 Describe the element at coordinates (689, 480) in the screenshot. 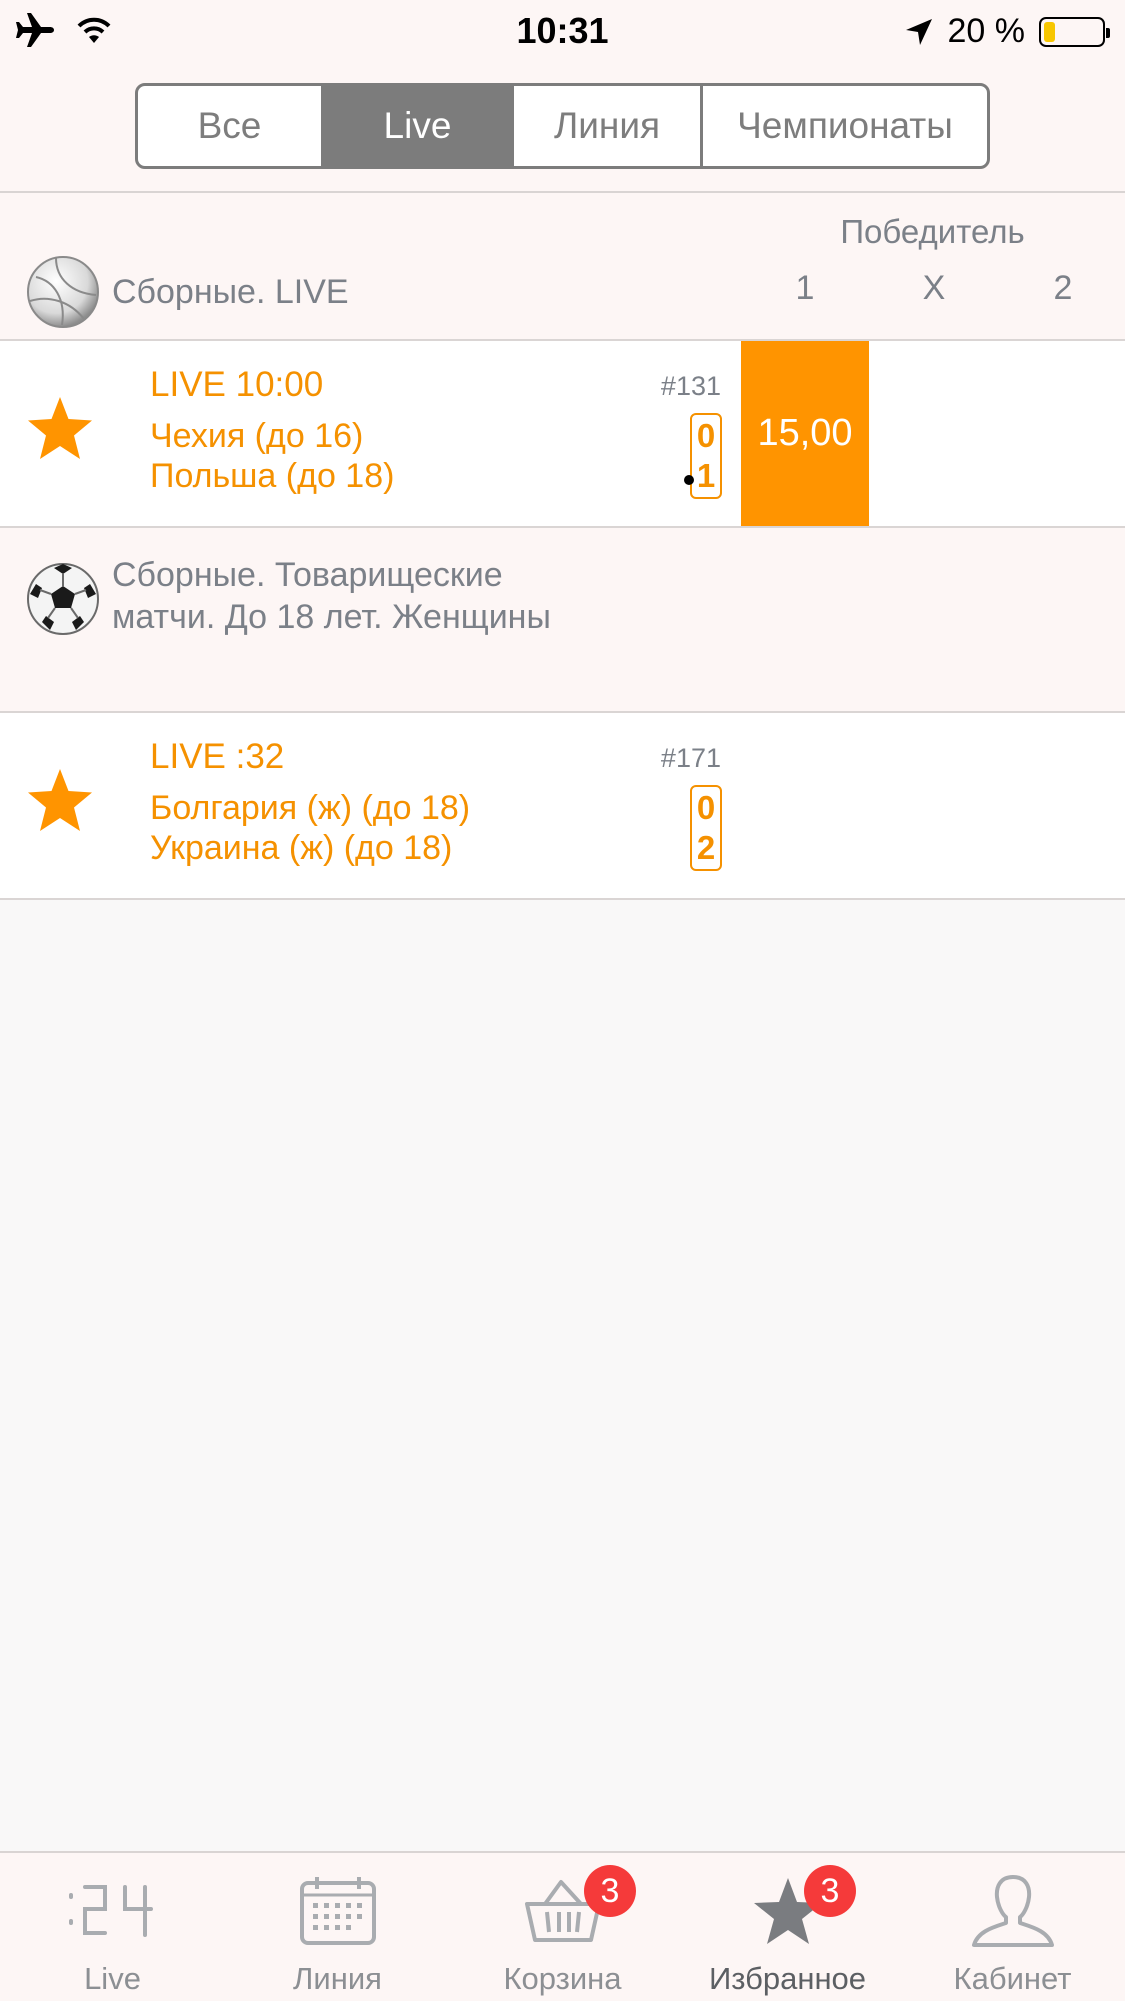

I see `serve-indicator` at that location.